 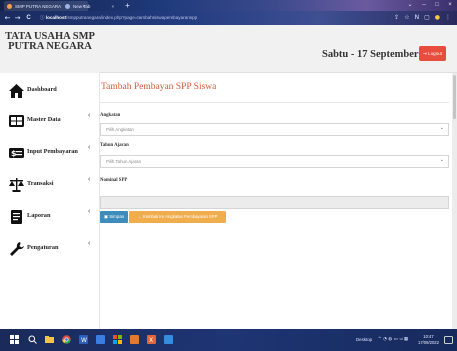 I want to click on report-icon, so click(x=16, y=217).